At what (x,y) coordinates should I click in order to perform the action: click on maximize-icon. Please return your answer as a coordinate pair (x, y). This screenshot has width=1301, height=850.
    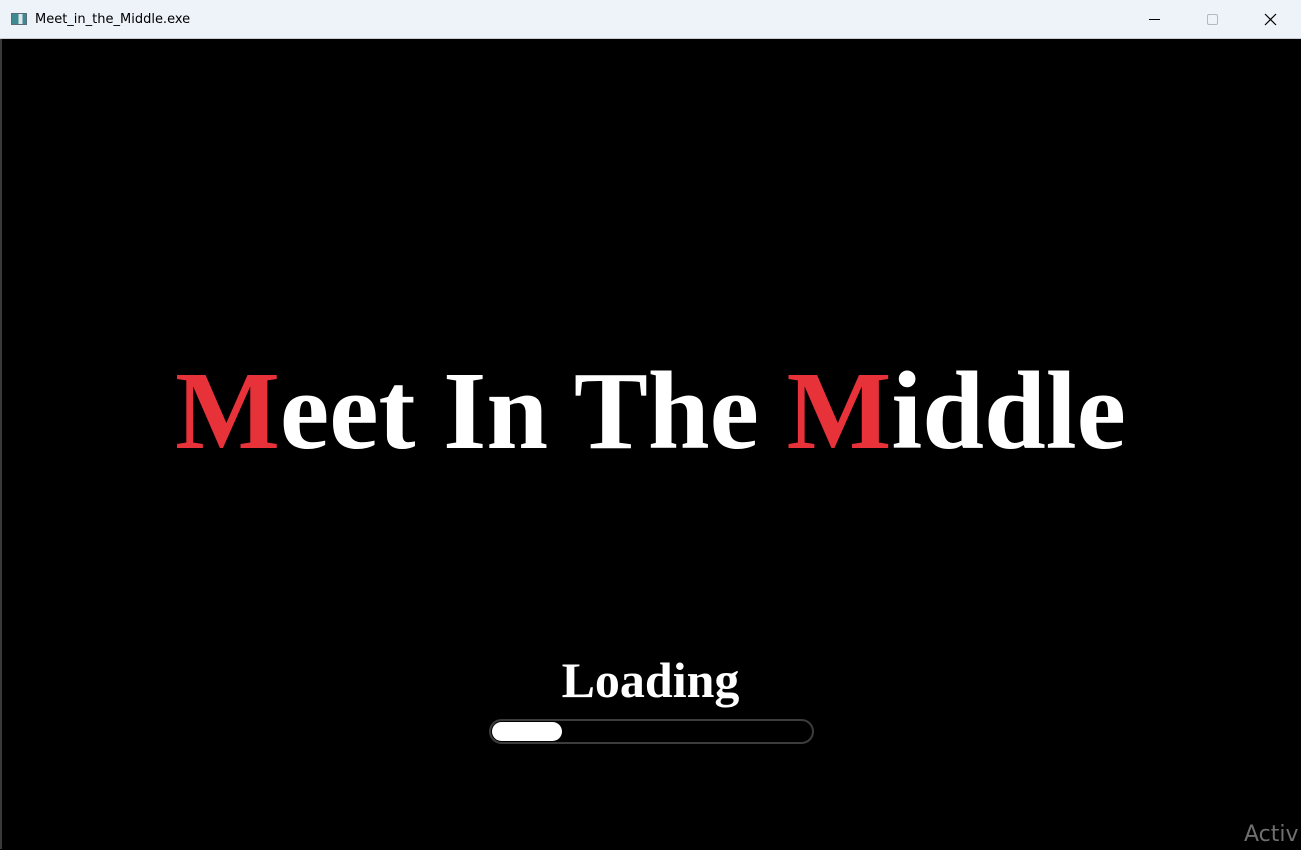
    Looking at the image, I should click on (1212, 19).